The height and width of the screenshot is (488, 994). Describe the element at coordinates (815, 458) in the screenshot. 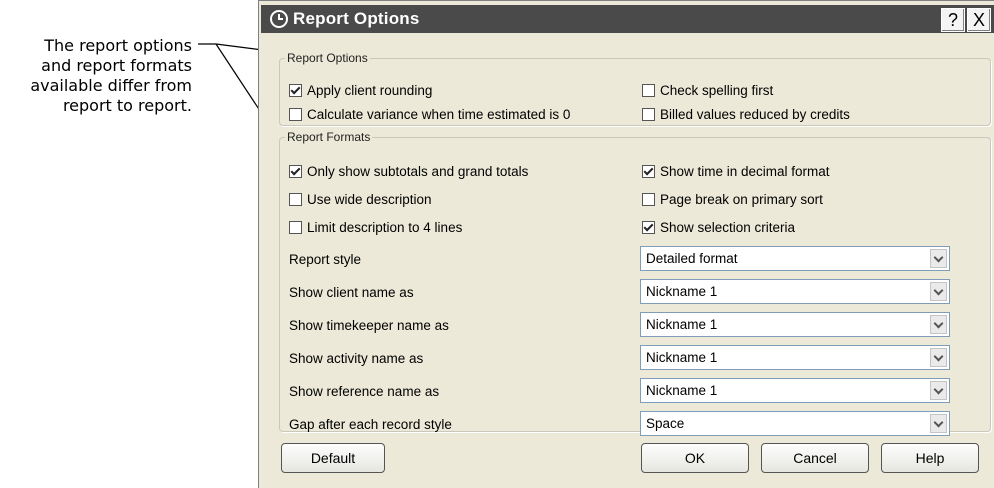

I see `cancel-button: Cancel` at that location.